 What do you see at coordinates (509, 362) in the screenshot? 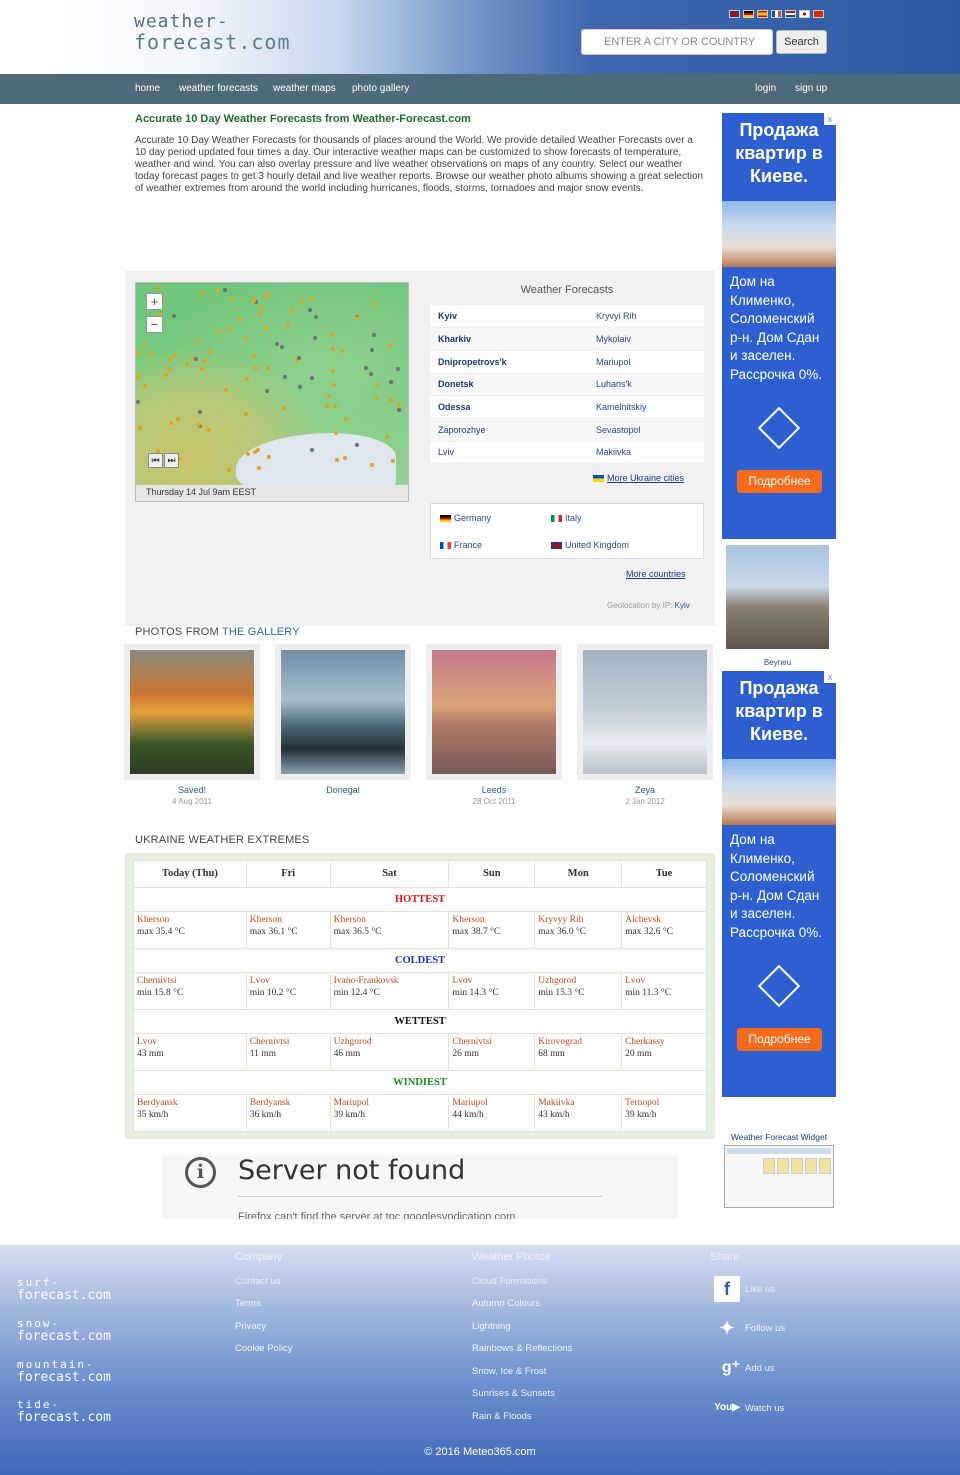
I see `city-link: Dnipropetrovs'k` at bounding box center [509, 362].